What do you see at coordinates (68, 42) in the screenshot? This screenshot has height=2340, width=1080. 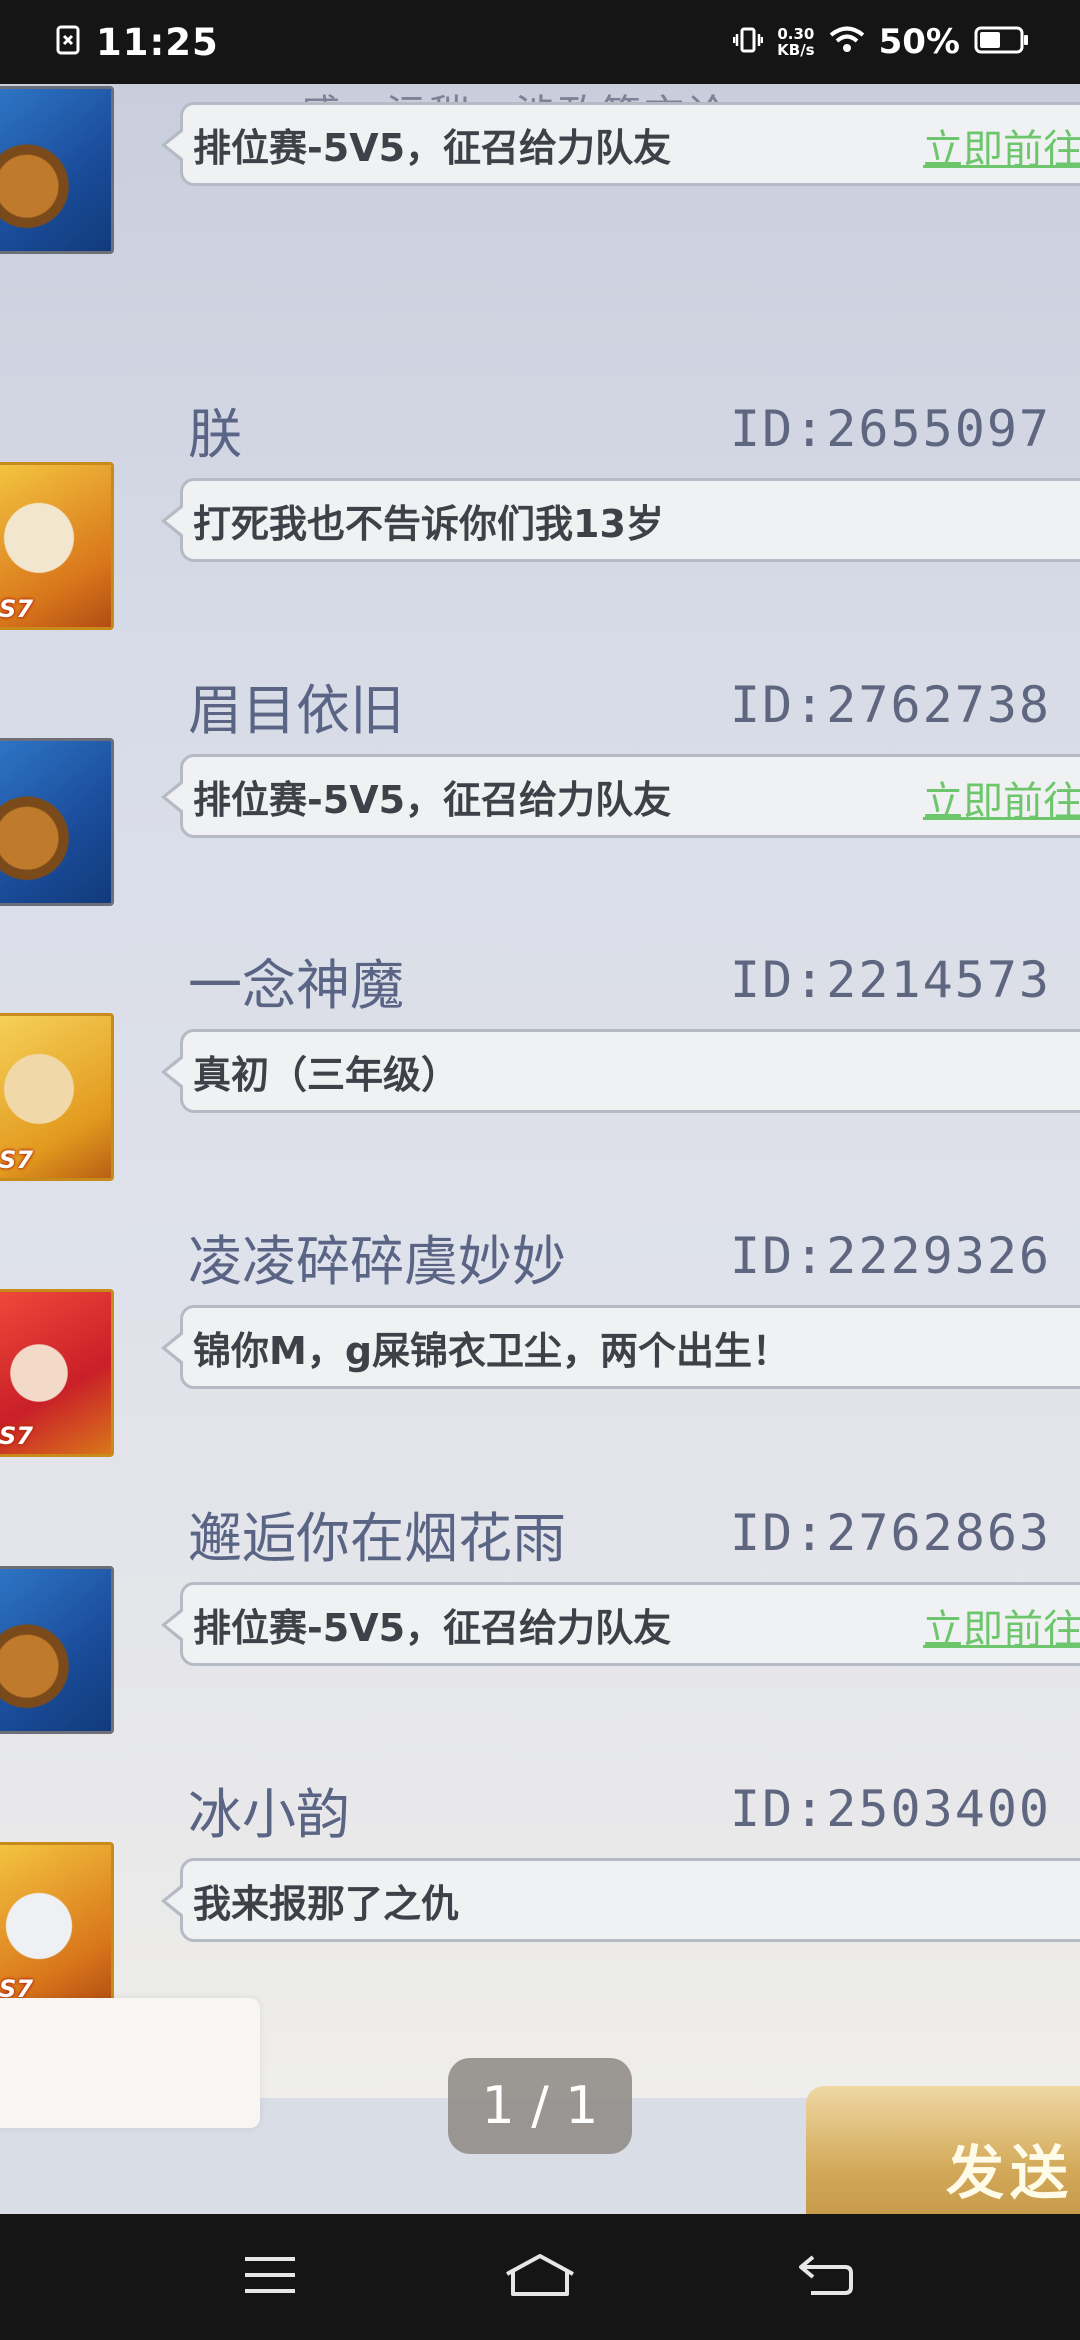 I see `notification-icon` at bounding box center [68, 42].